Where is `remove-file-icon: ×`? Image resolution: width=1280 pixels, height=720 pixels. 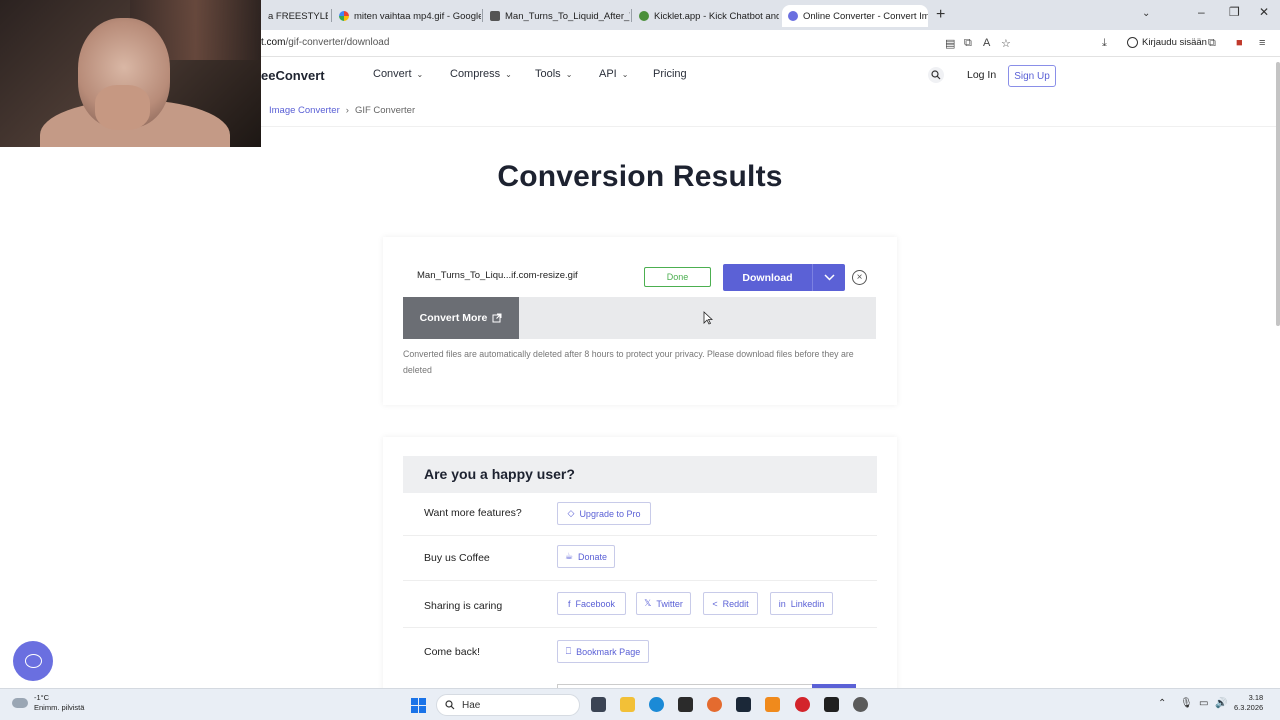
remove-file-icon: × is located at coordinates (859, 277).